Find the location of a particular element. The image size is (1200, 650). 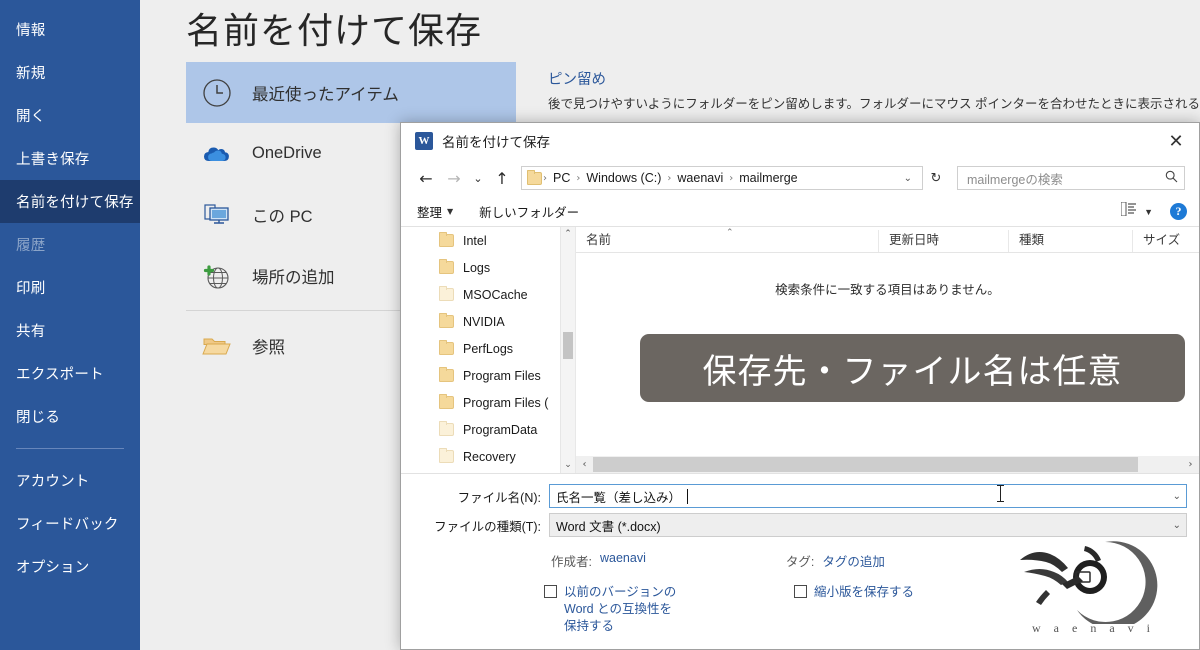

tags-group: タグ: タグの追加 is located at coordinates (835, 560).